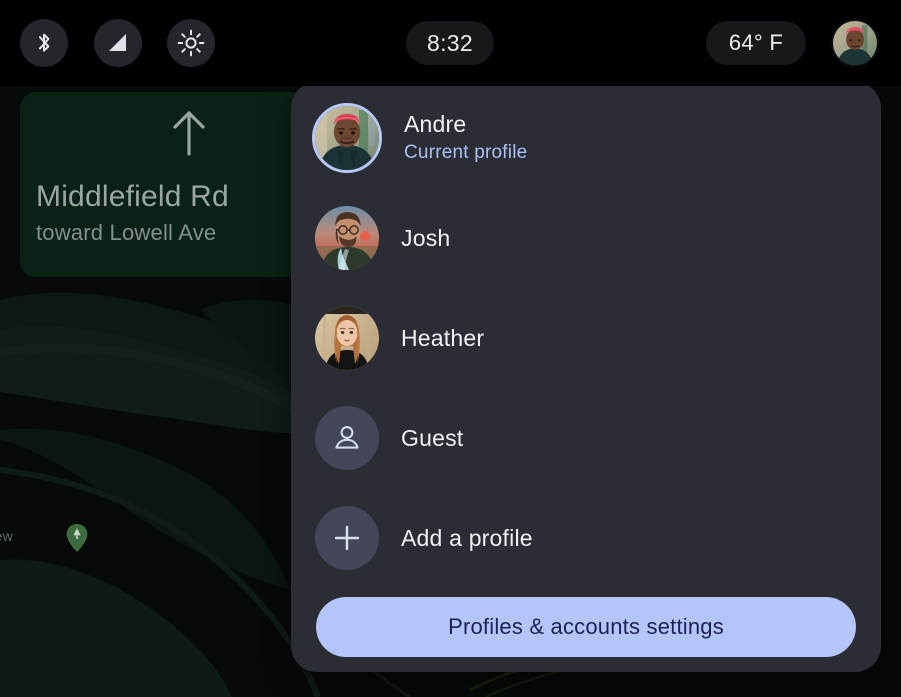  Describe the element at coordinates (586, 538) in the screenshot. I see `profile-row-add-profile: Add a profile` at that location.